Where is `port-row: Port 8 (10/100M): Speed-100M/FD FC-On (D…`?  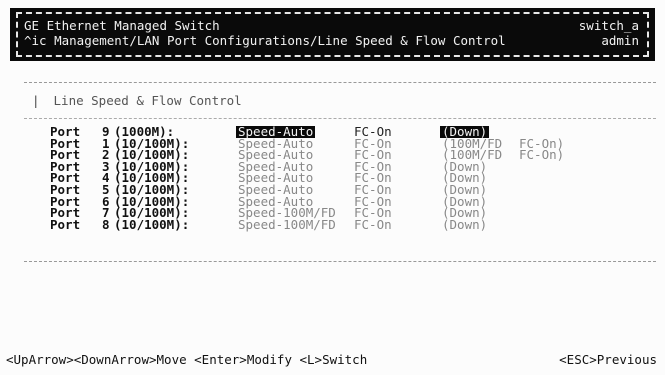 port-row: Port 8 (10/100M): Speed-100M/FD FC-On (D… is located at coordinates (268, 224).